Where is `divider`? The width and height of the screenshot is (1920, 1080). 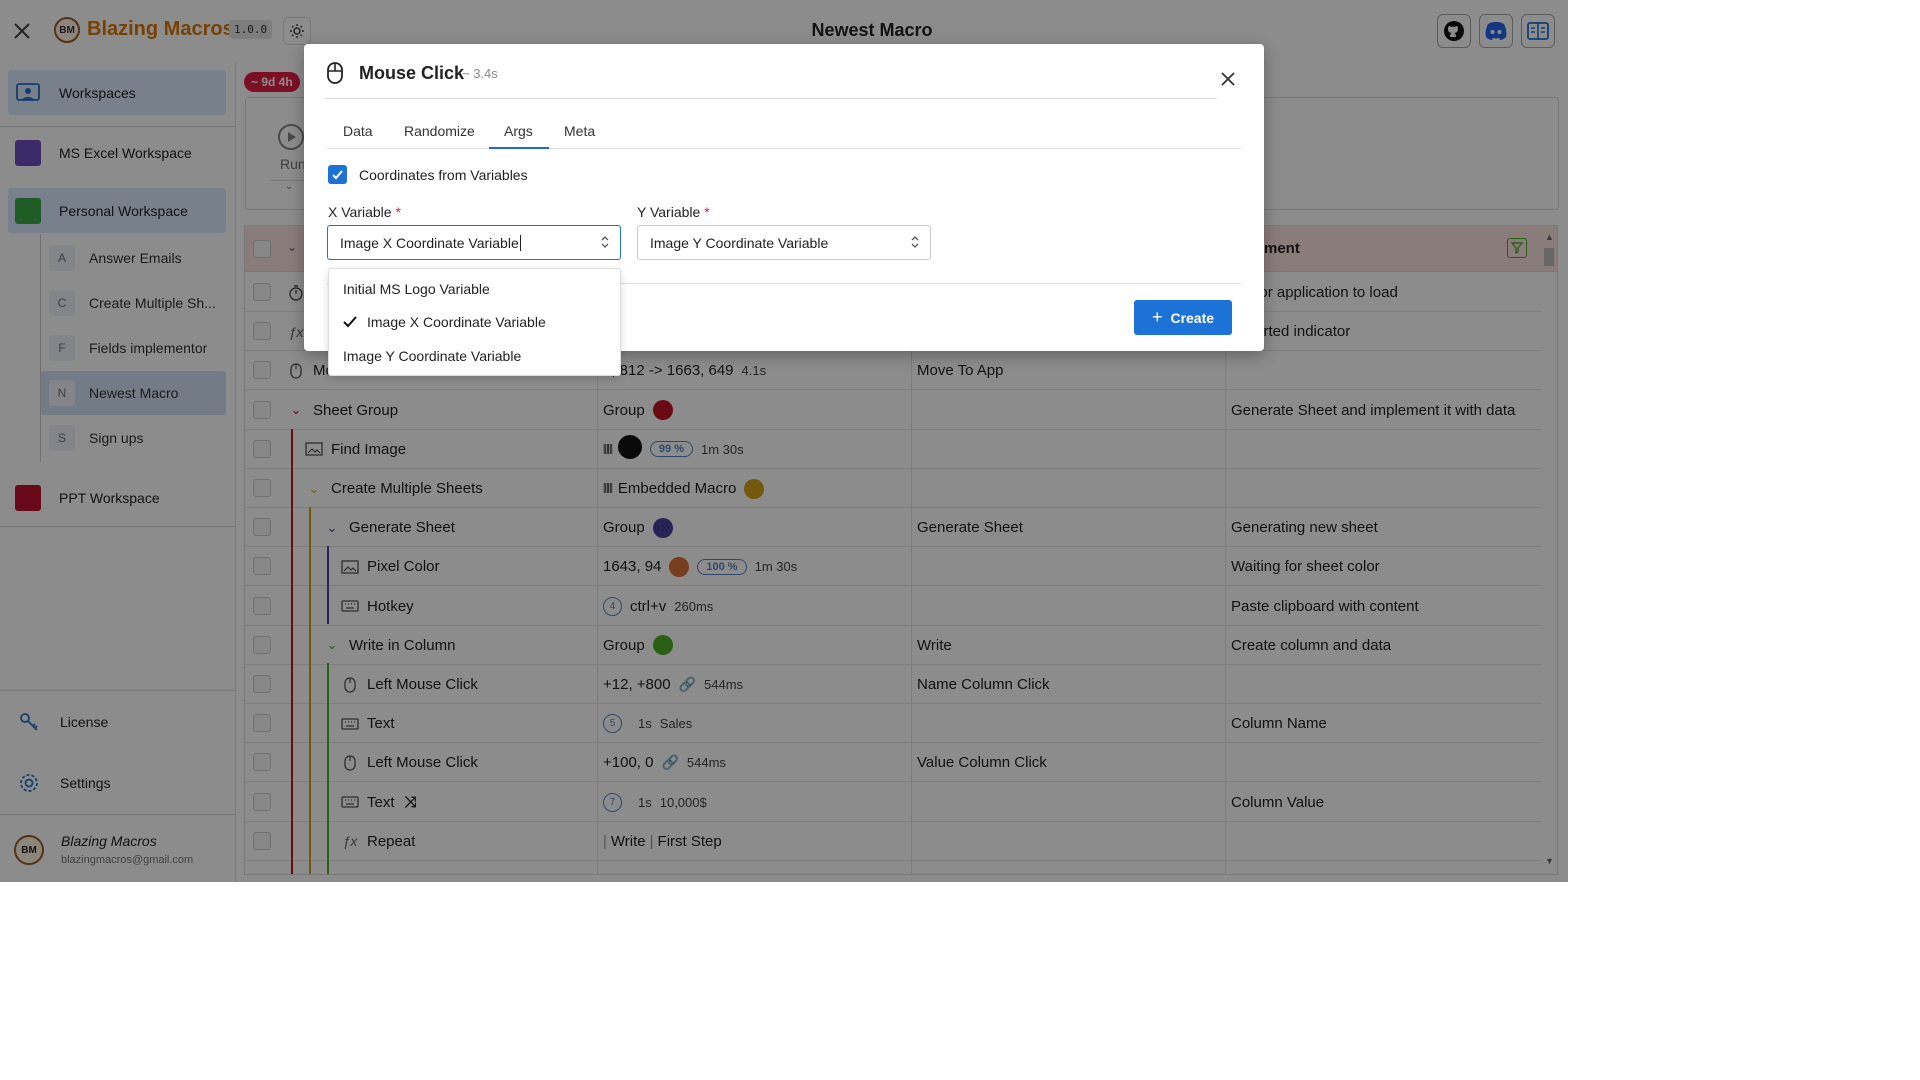
divider is located at coordinates (770, 98).